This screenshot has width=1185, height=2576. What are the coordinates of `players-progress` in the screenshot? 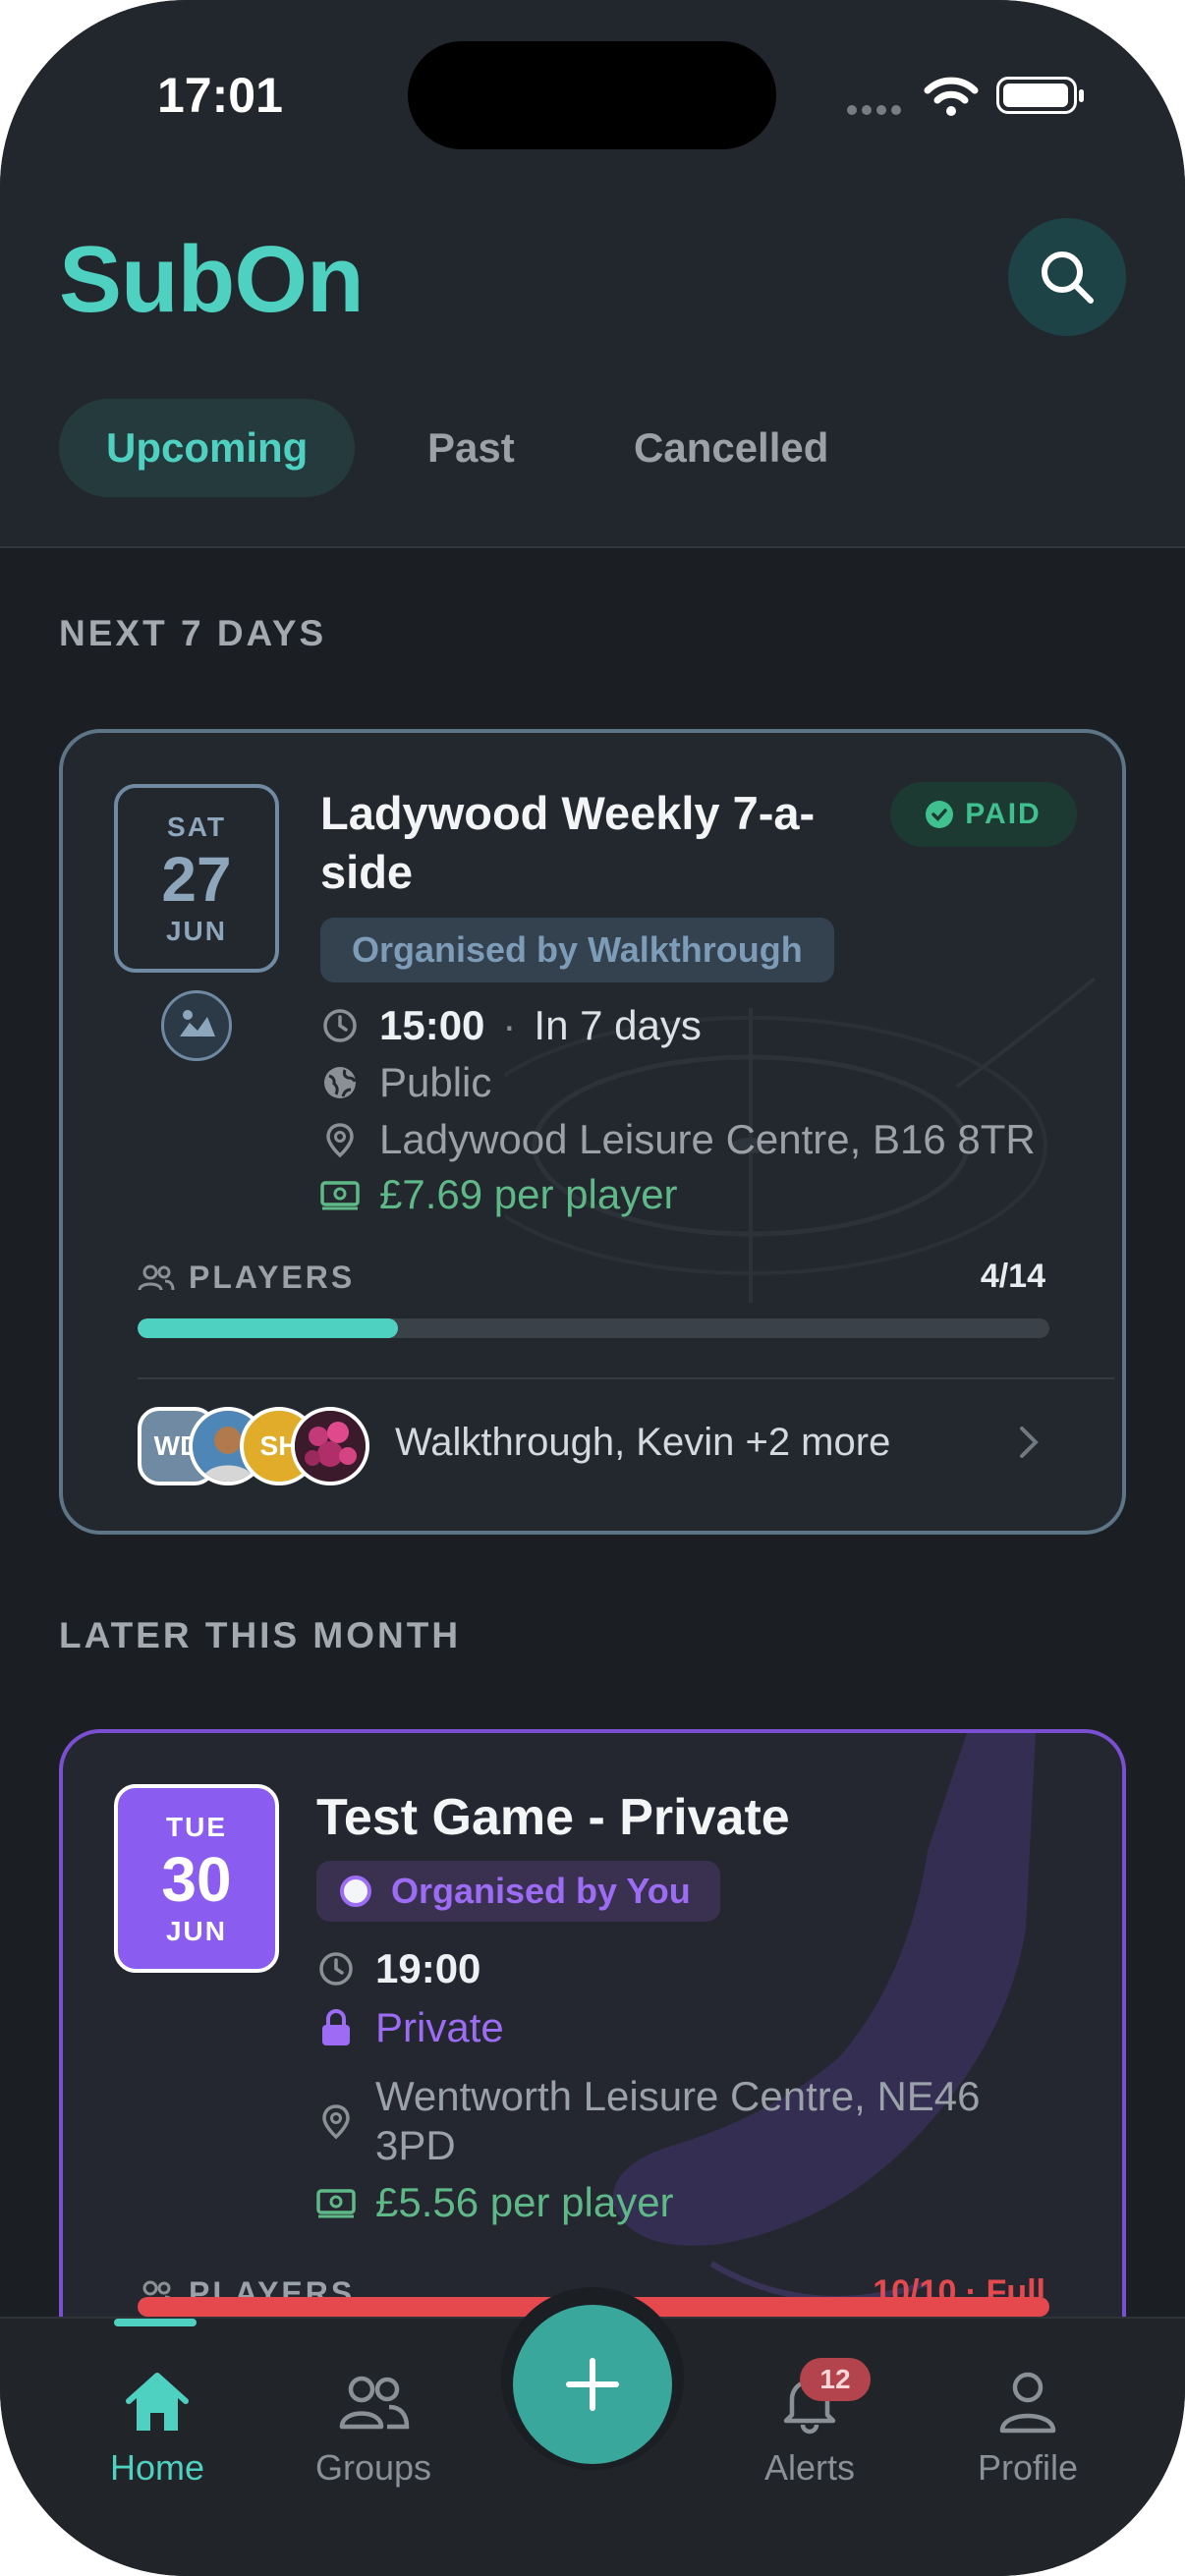 It's located at (594, 1328).